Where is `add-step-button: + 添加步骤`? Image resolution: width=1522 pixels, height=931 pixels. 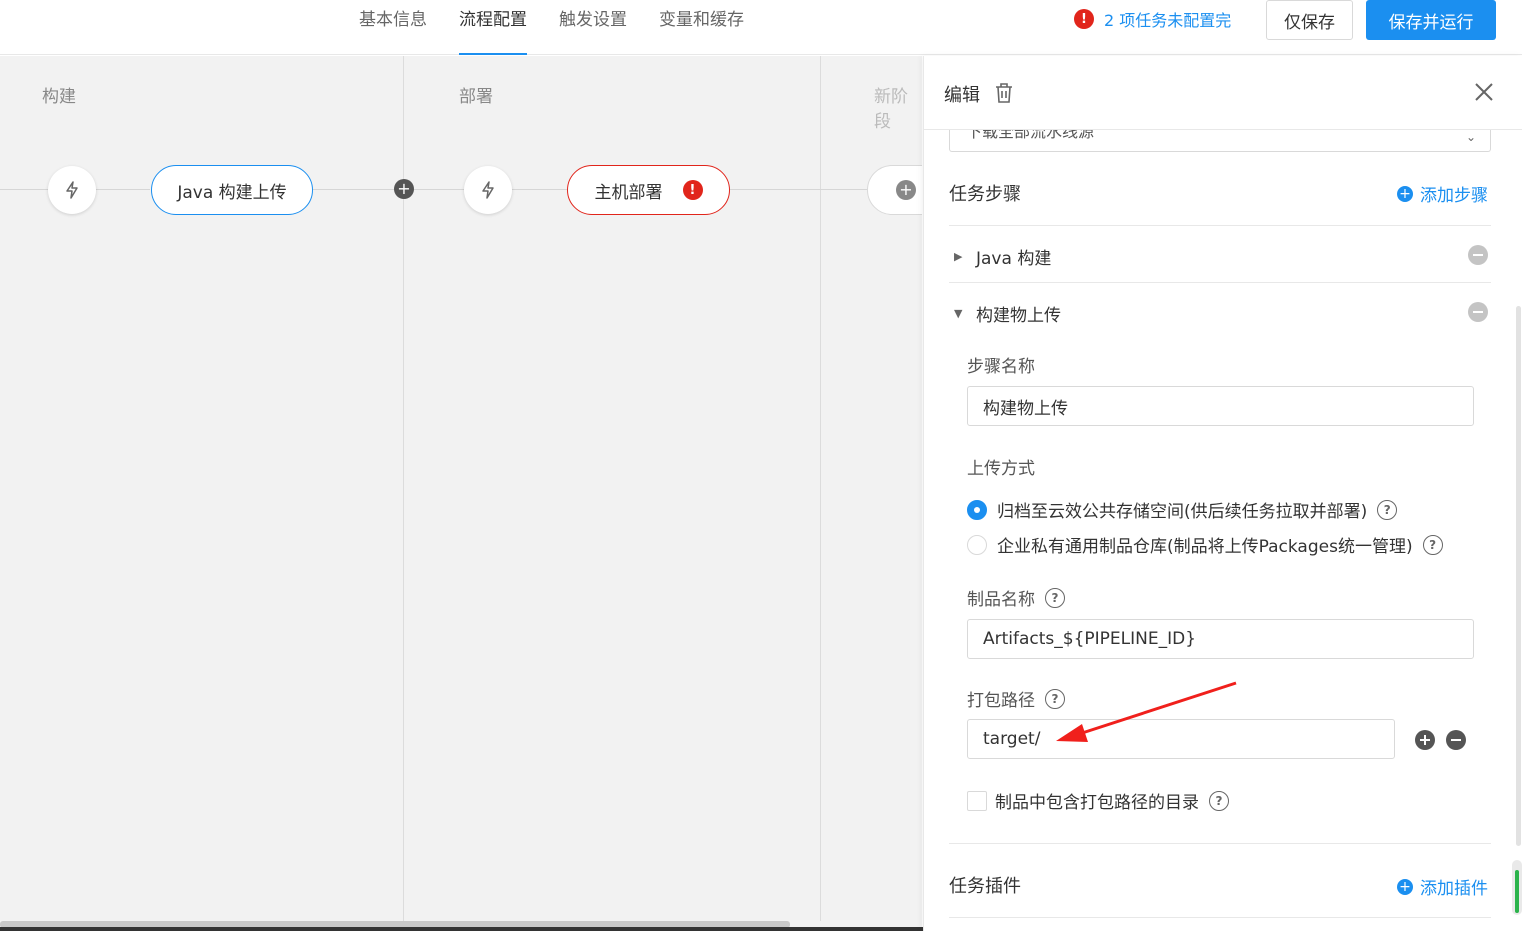 add-step-button: + 添加步骤 is located at coordinates (1442, 193).